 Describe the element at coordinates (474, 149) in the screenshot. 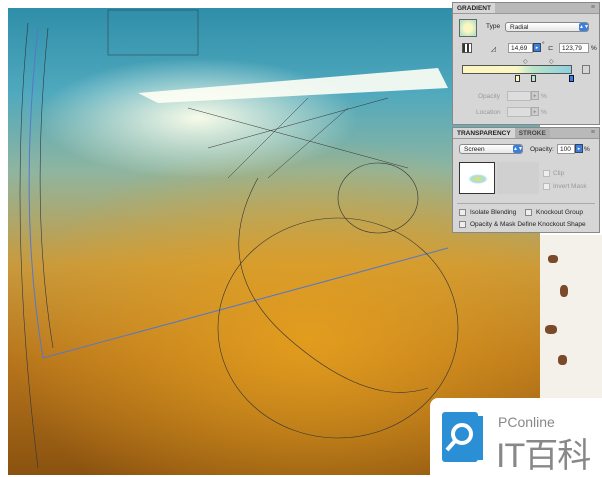

I see `blend-mode-value: Screen` at that location.